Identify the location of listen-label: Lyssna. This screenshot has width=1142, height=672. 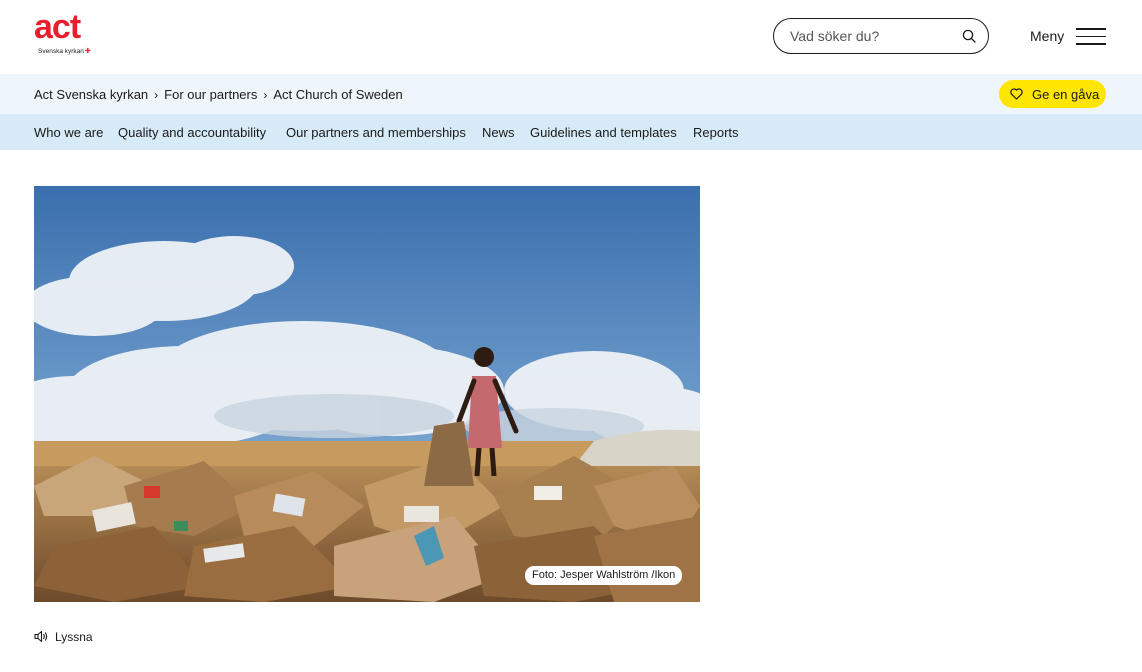
(74, 637).